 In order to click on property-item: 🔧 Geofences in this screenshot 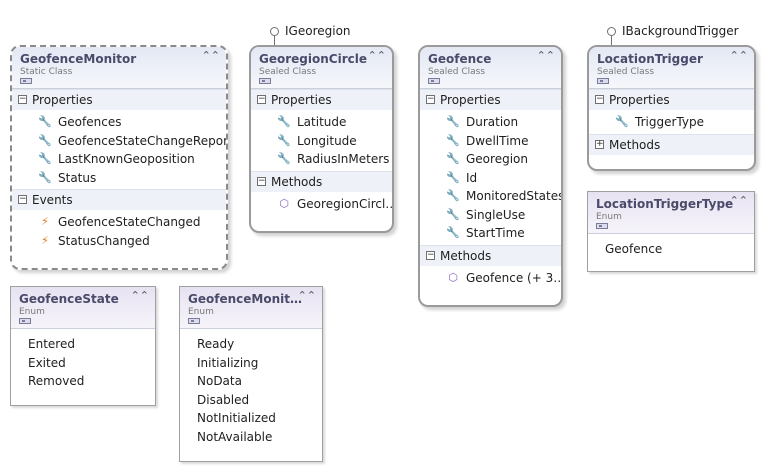, I will do `click(119, 122)`.